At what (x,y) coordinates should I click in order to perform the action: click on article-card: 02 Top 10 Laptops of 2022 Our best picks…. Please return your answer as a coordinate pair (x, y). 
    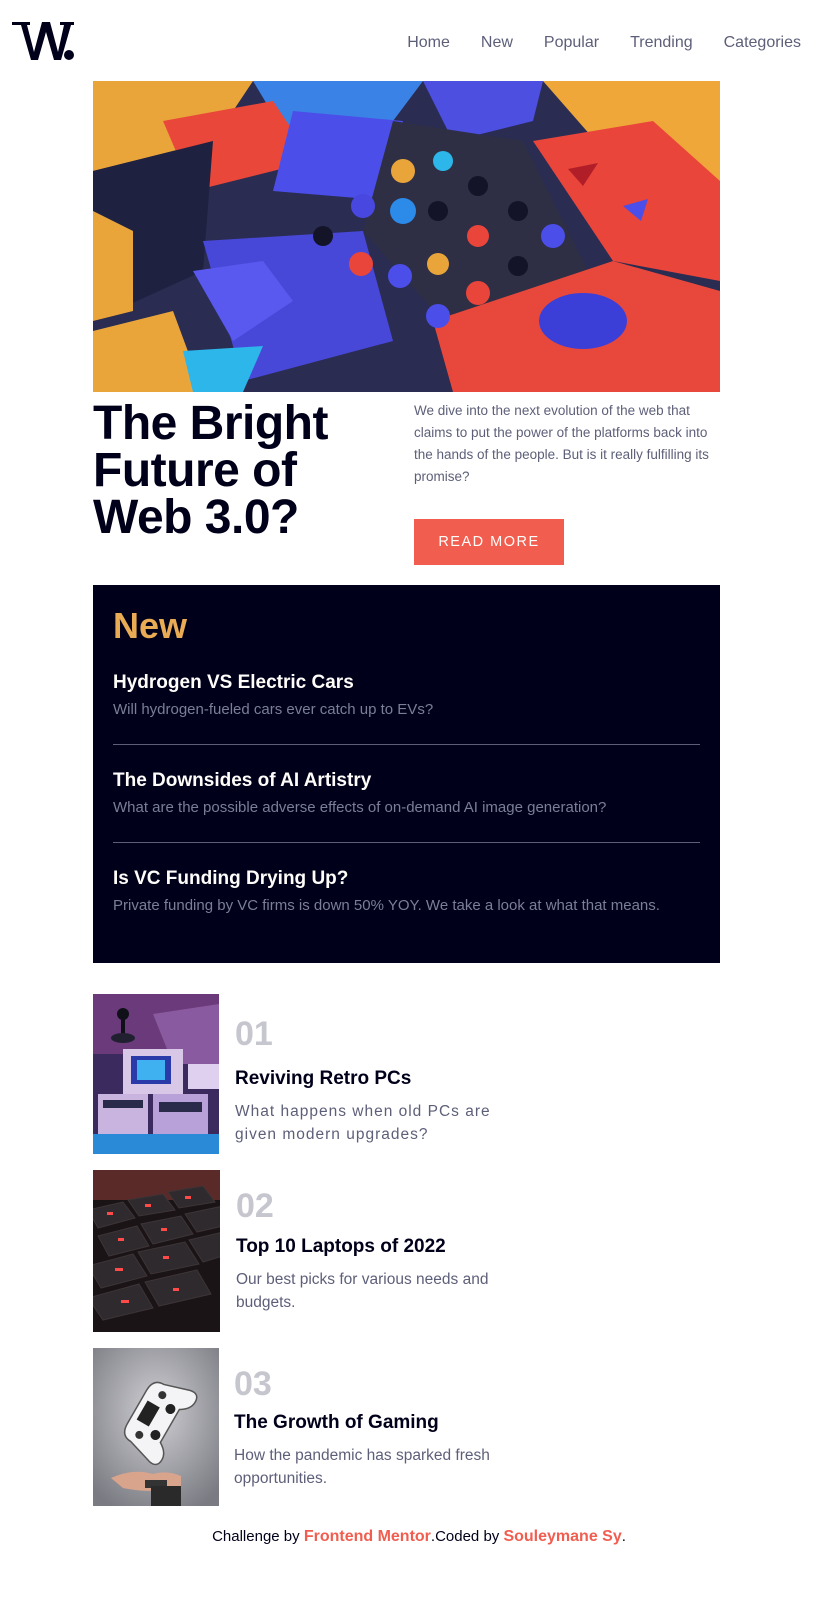
    Looking at the image, I should click on (313, 1251).